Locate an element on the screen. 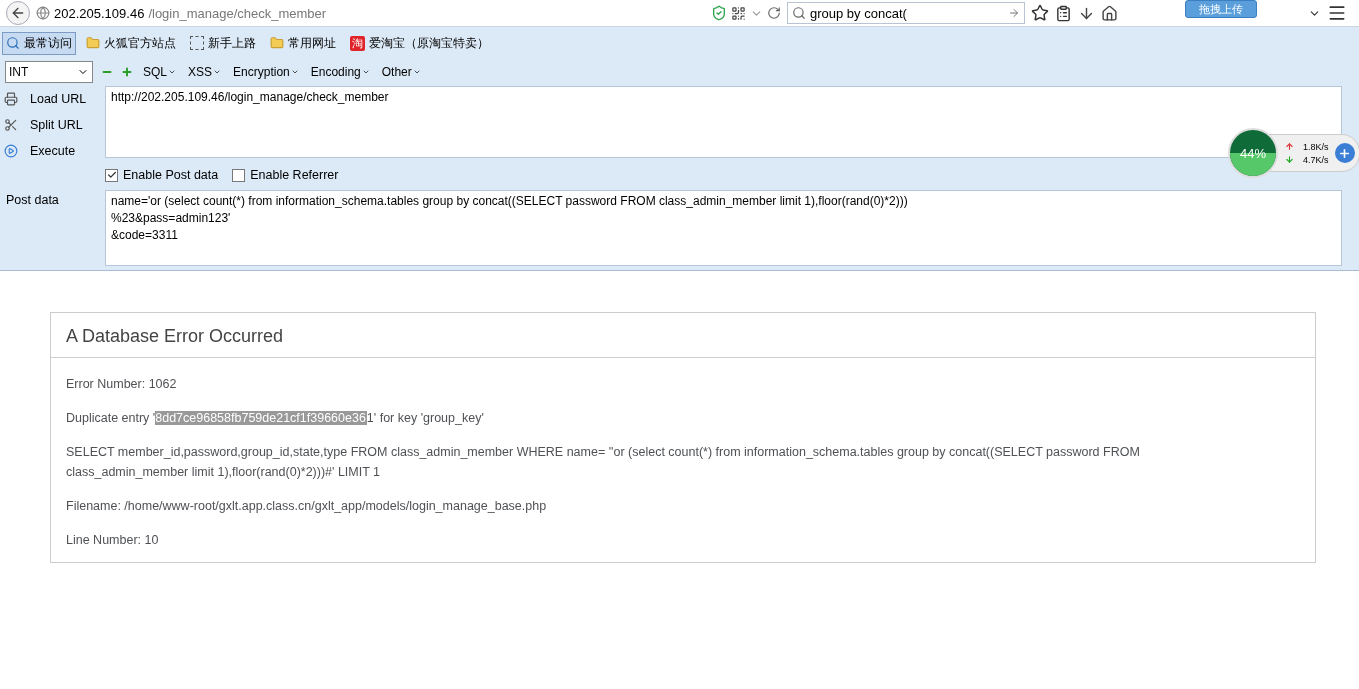 Image resolution: width=1359 pixels, height=689 pixels. line-number: Line Number: 10 is located at coordinates (113, 540).